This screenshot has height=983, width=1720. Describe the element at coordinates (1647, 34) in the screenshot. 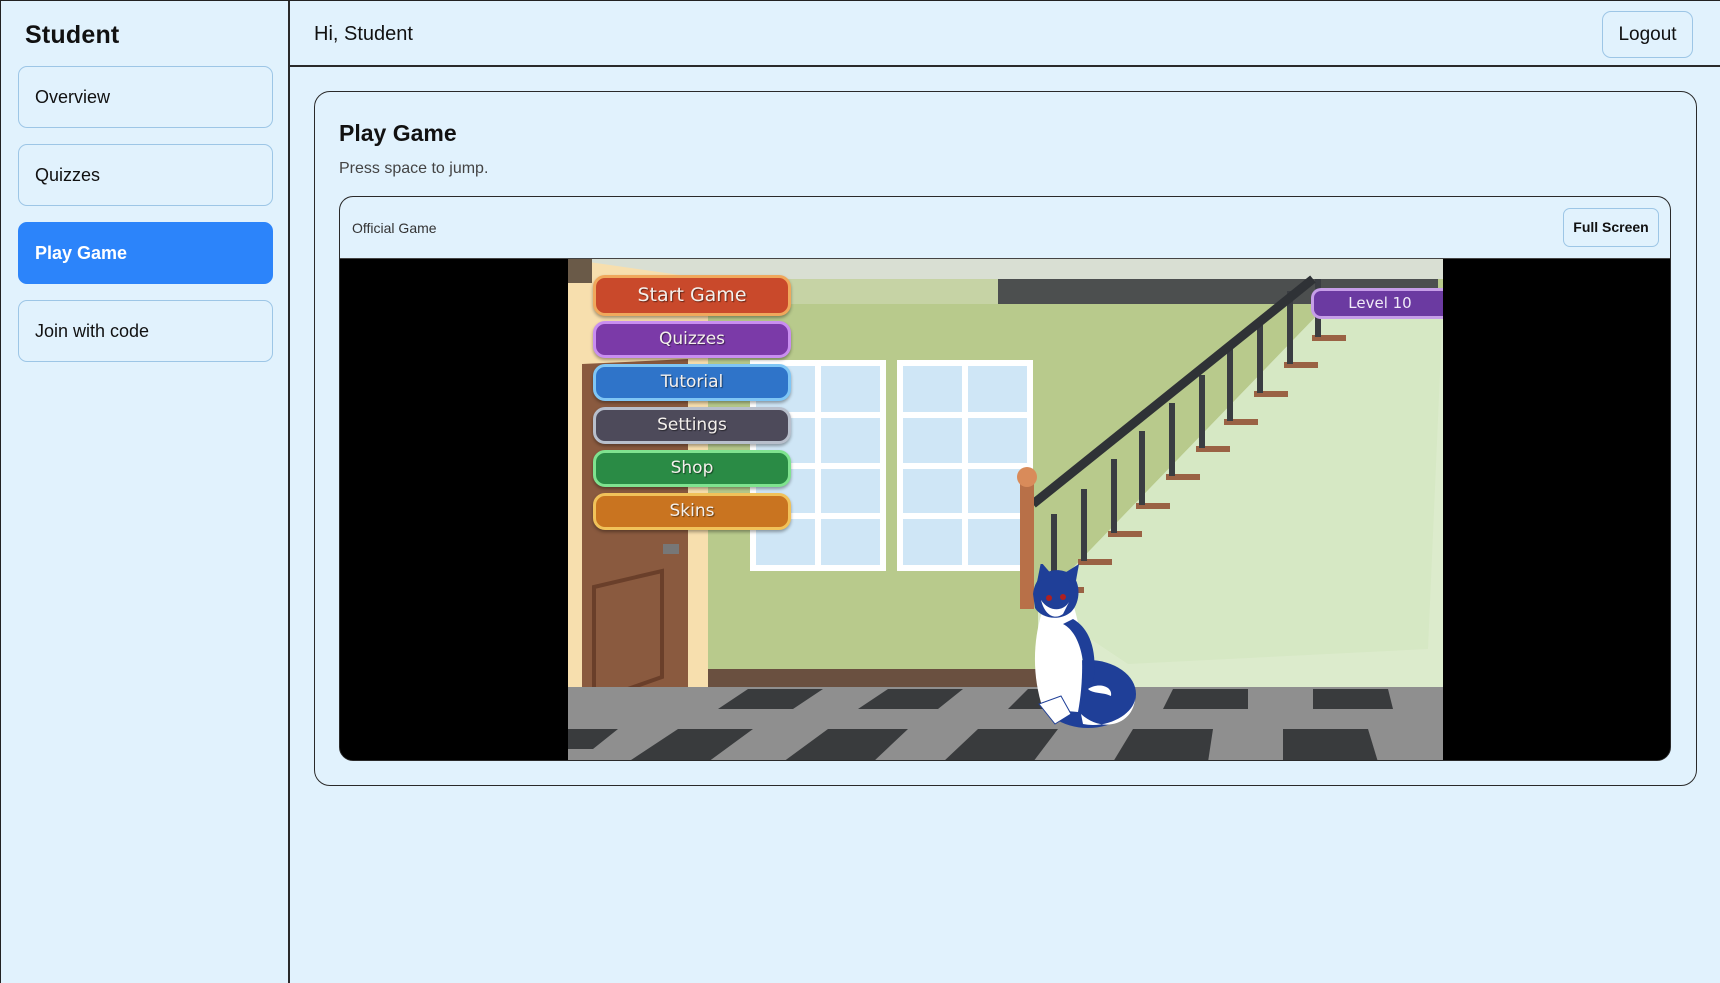

I see `logout-button: Logout` at that location.